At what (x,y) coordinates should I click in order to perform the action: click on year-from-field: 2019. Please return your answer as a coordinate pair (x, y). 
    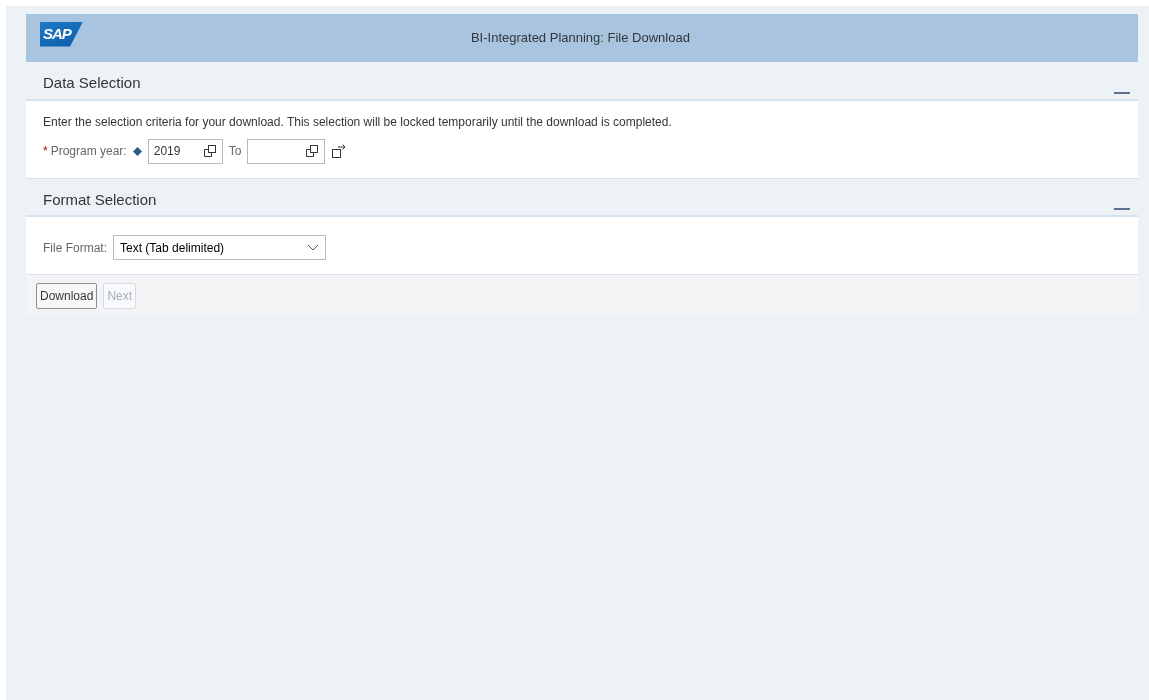
    Looking at the image, I should click on (185, 151).